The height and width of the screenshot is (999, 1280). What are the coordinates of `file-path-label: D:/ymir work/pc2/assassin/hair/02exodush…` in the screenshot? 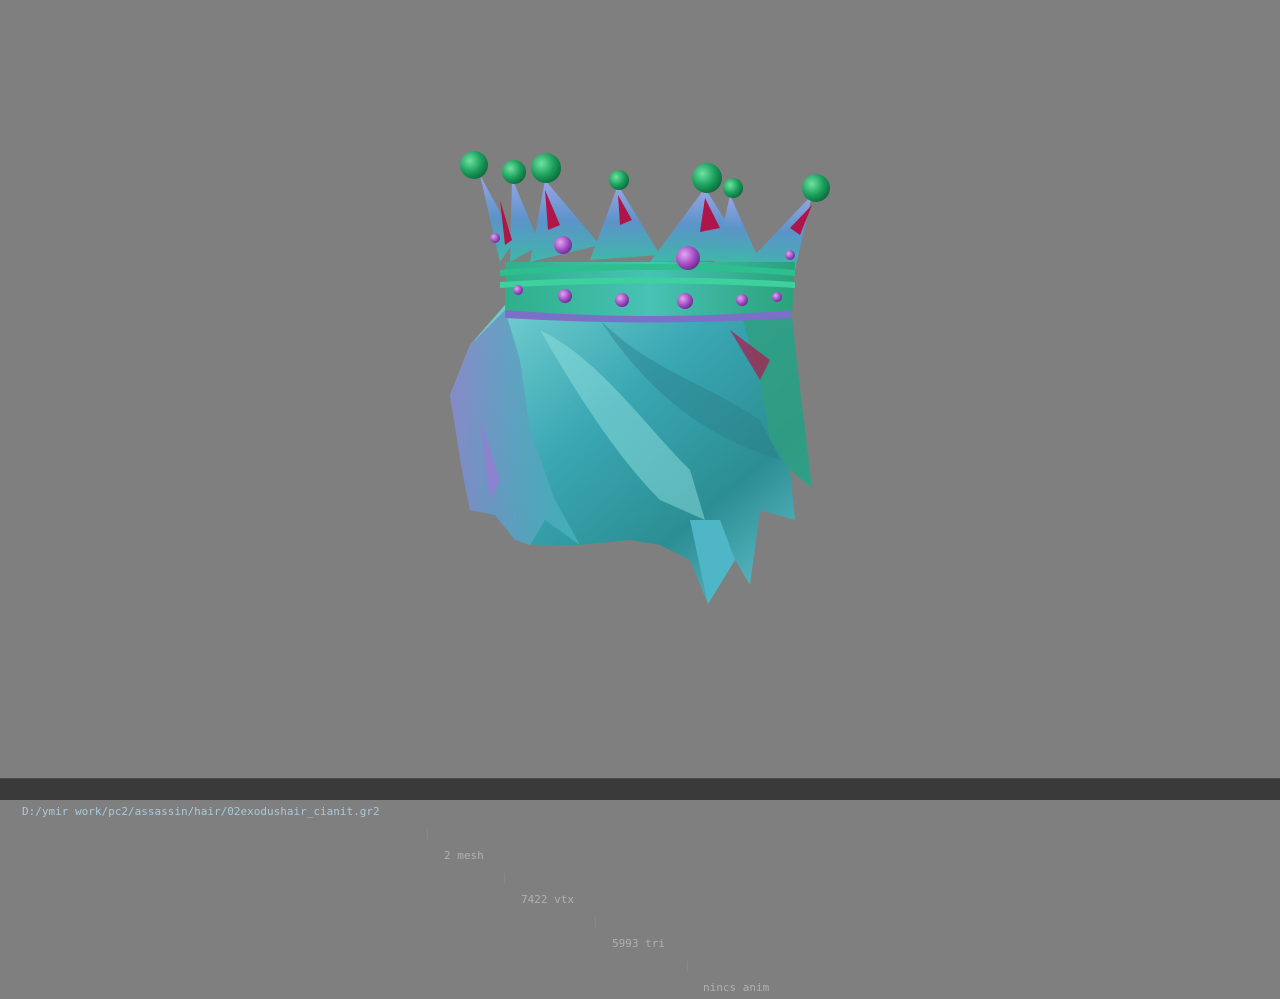 It's located at (201, 811).